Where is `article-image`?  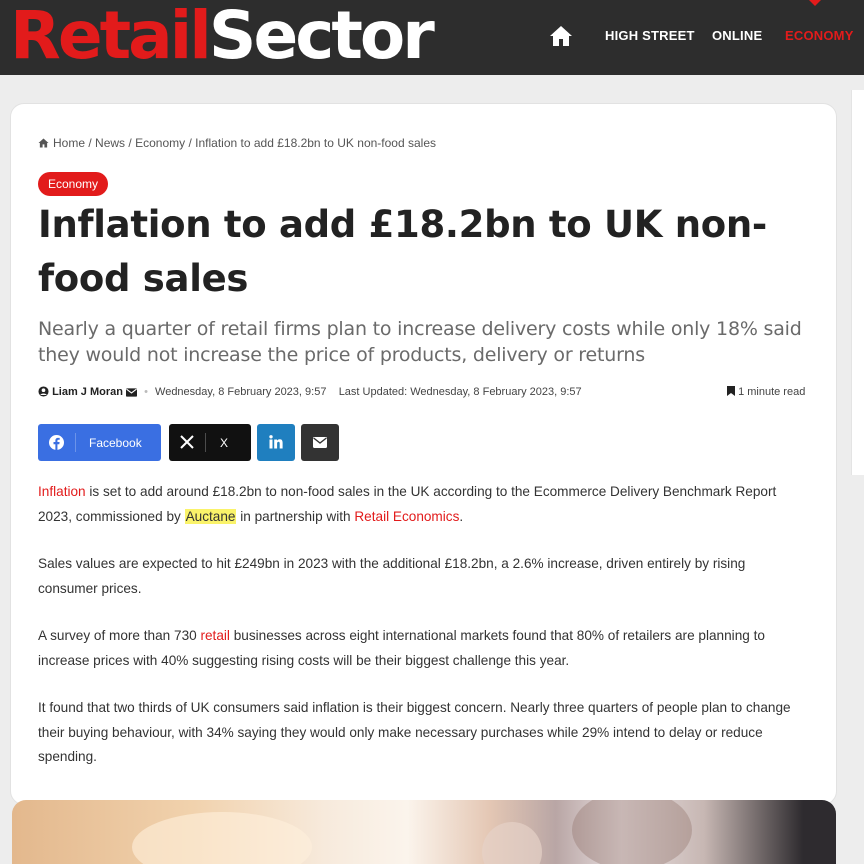 article-image is located at coordinates (424, 832).